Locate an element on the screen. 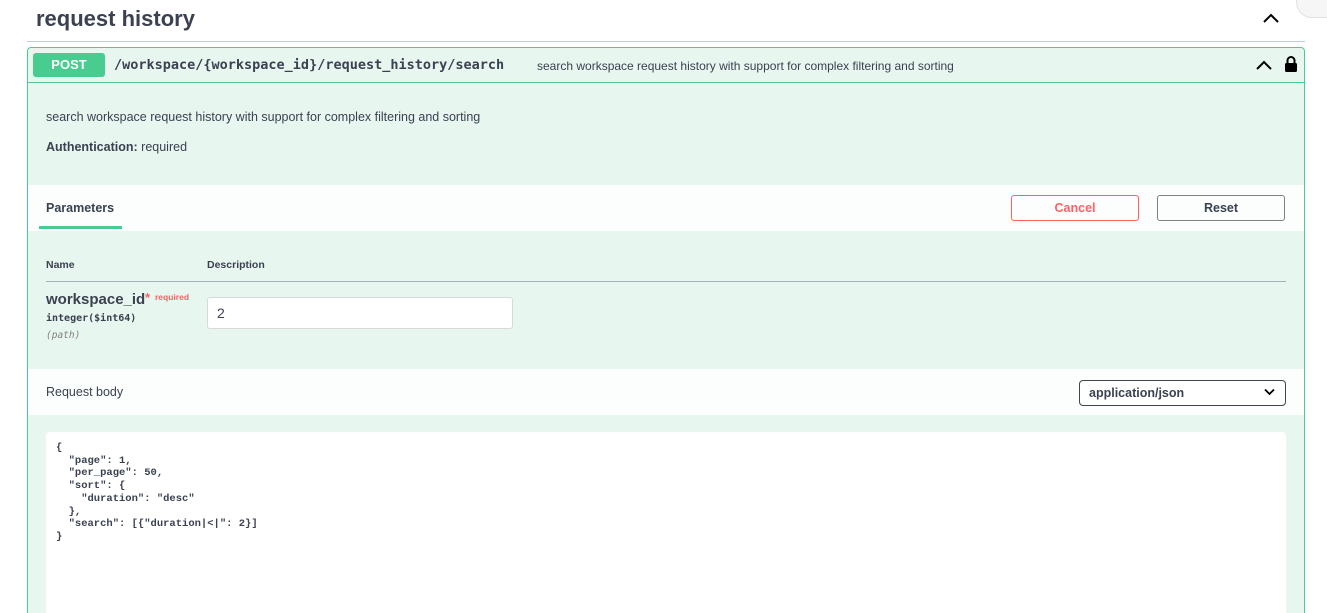 This screenshot has height=613, width=1327. section-title: request history is located at coordinates (115, 18).